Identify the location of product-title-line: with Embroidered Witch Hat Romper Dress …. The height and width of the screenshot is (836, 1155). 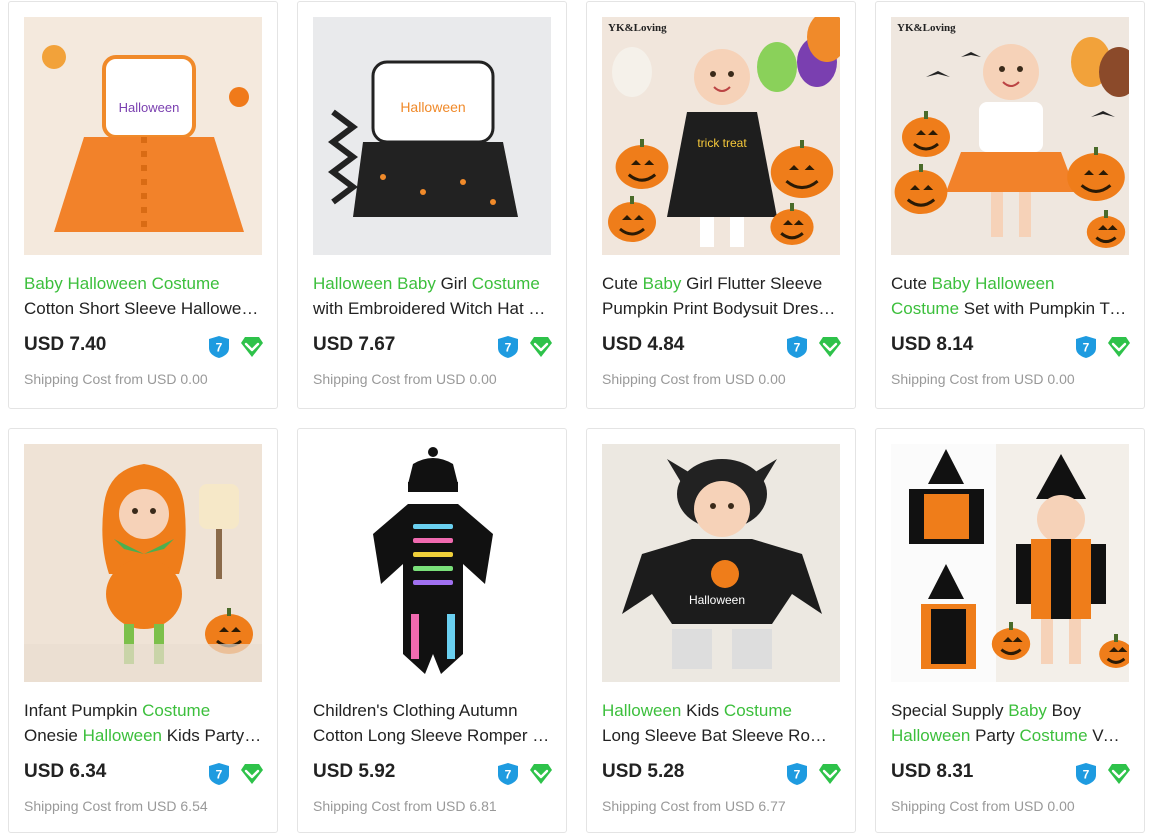
(432, 308).